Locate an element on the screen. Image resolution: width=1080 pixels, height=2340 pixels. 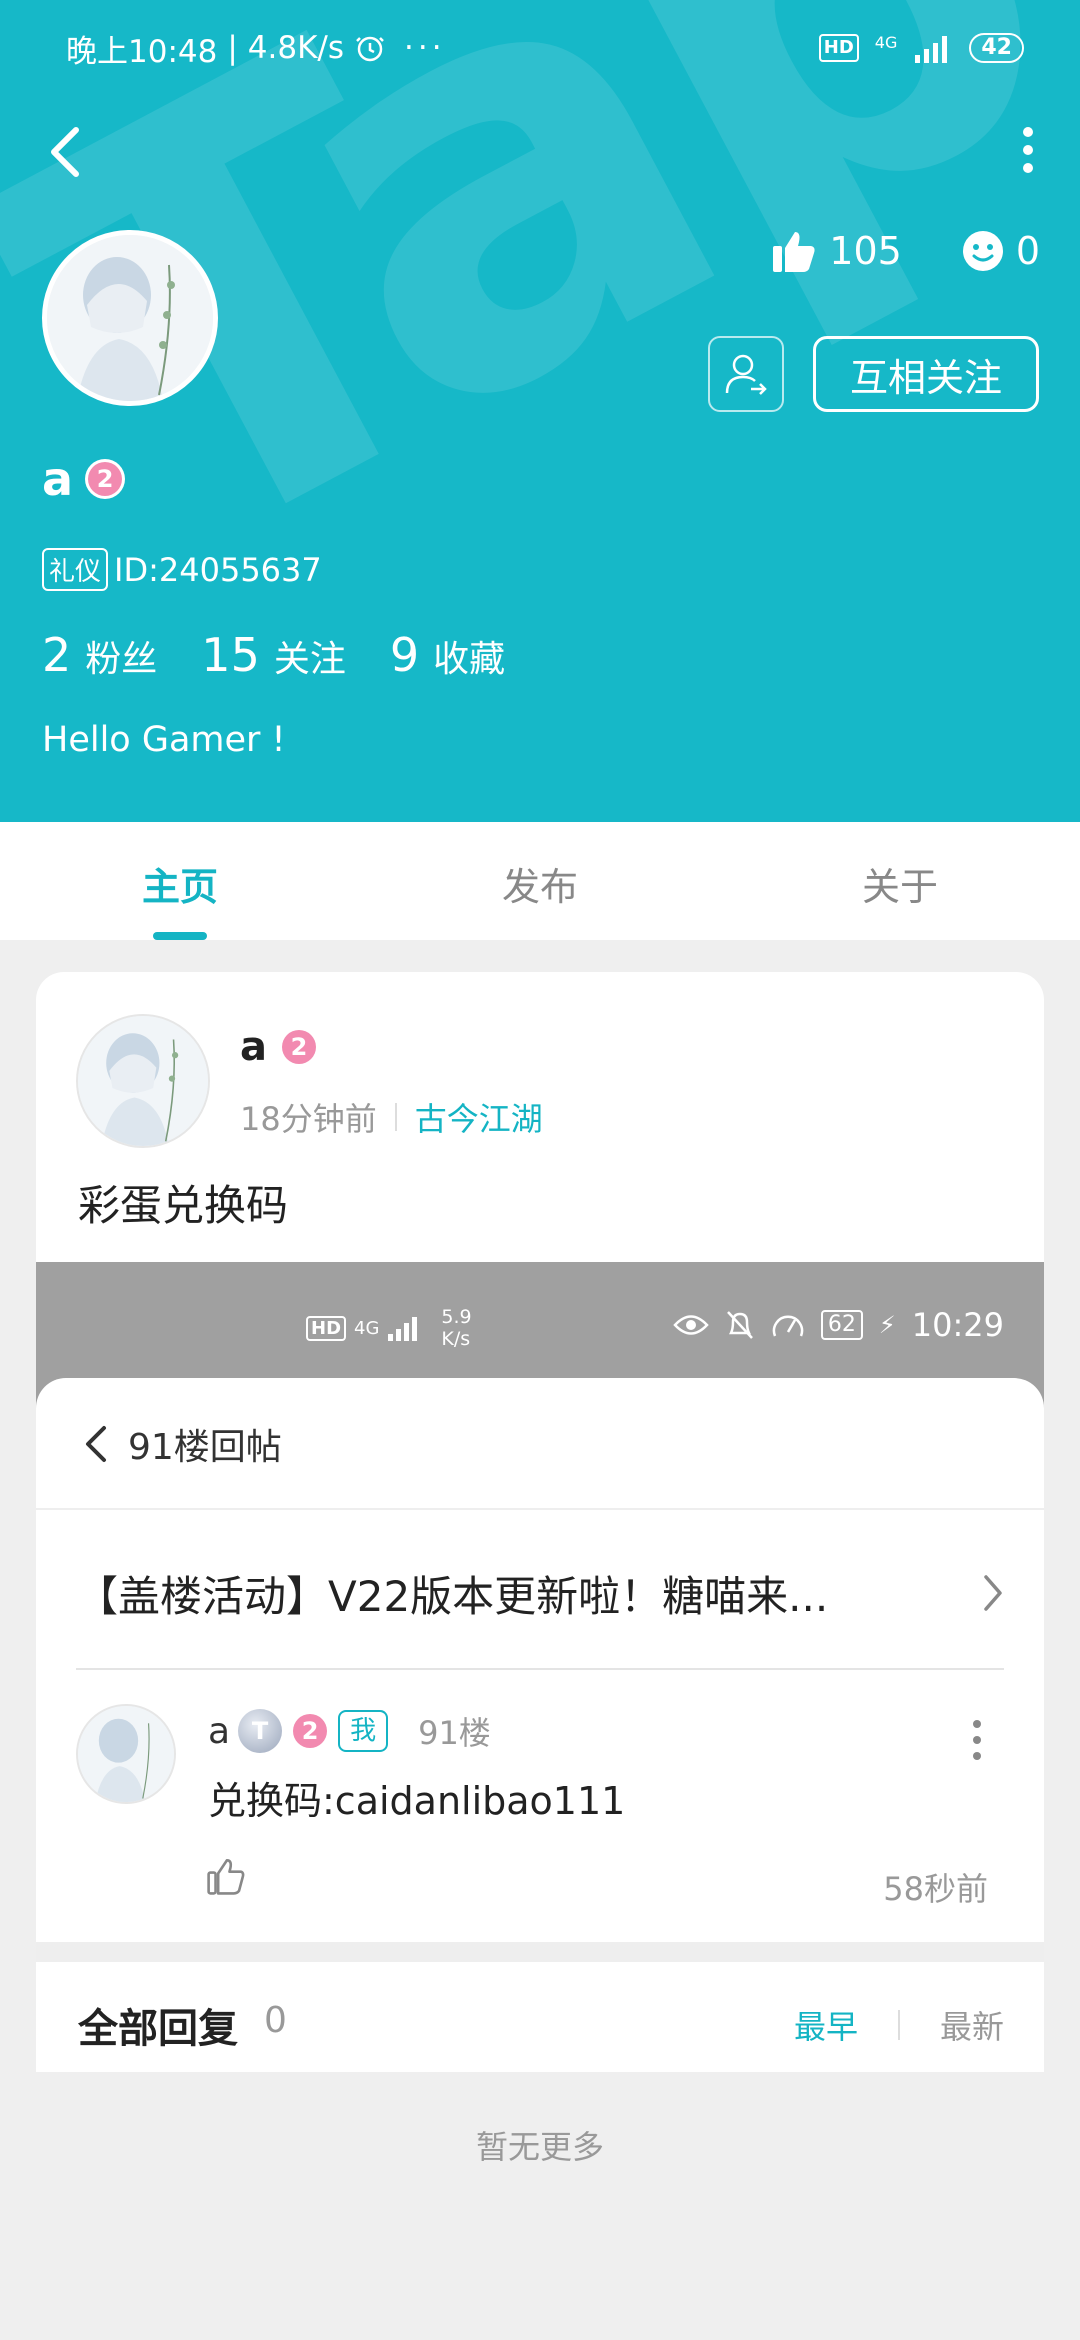
sheet-title: 91楼回帖 is located at coordinates (205, 1447).